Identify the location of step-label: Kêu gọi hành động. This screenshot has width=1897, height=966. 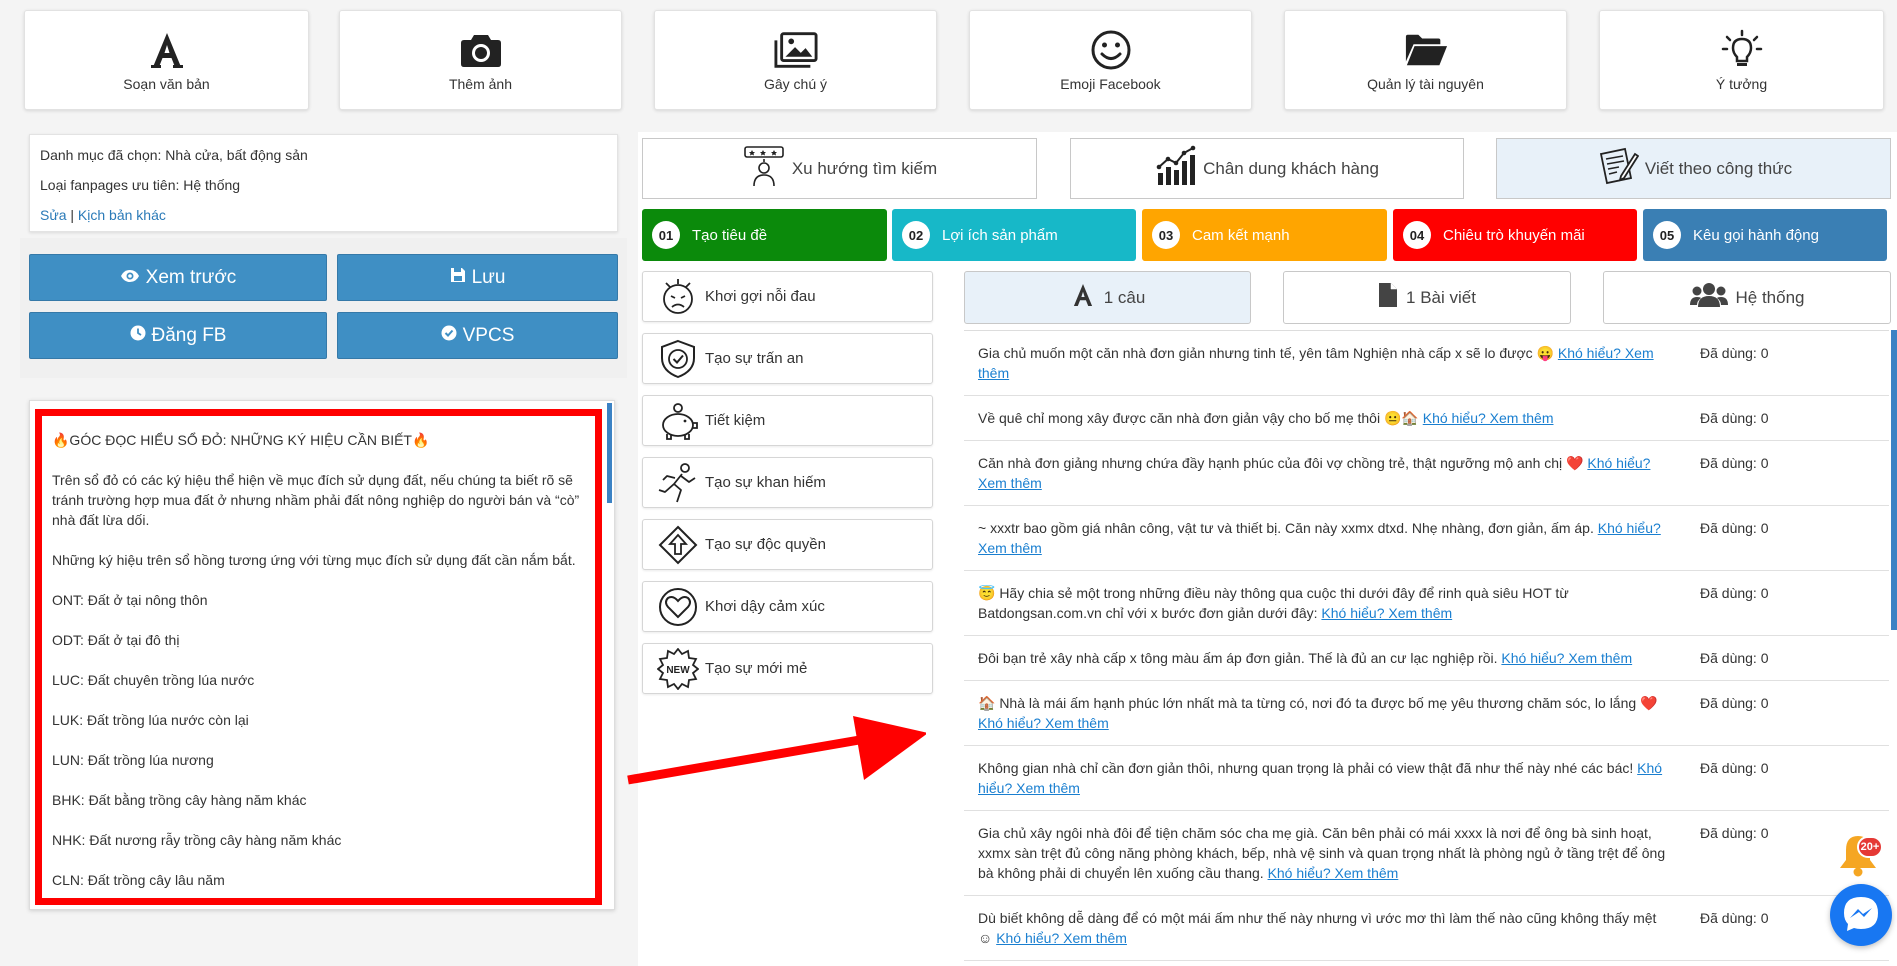
(1756, 235).